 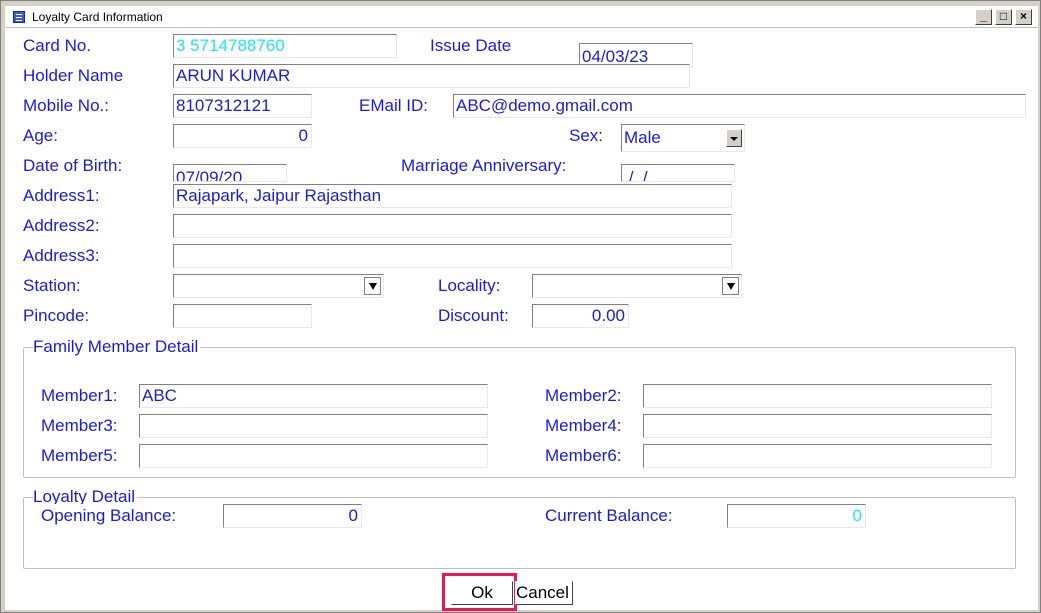 What do you see at coordinates (86, 456) in the screenshot?
I see `member5-label: Member5:` at bounding box center [86, 456].